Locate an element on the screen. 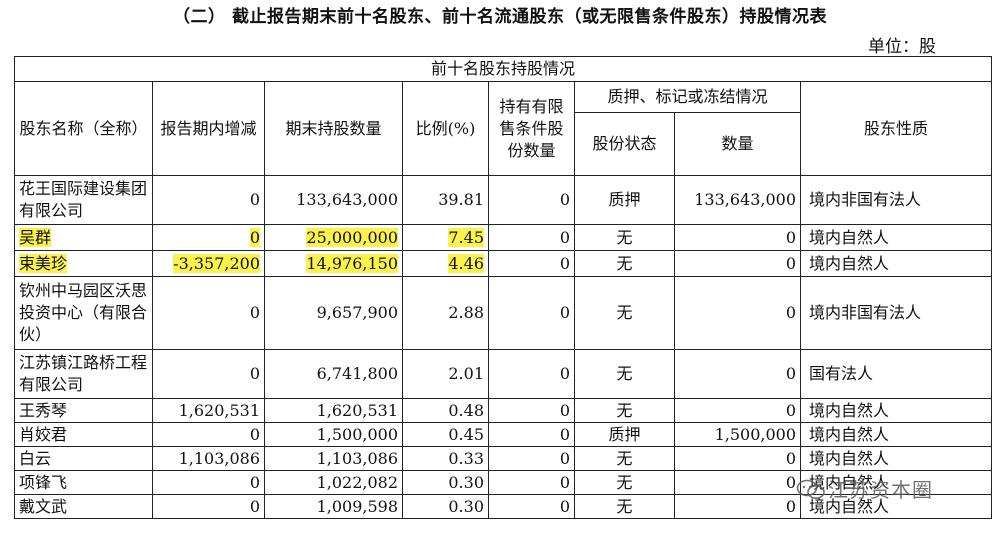 The height and width of the screenshot is (533, 1000). cell-change: 1,620,531 is located at coordinates (208, 410).